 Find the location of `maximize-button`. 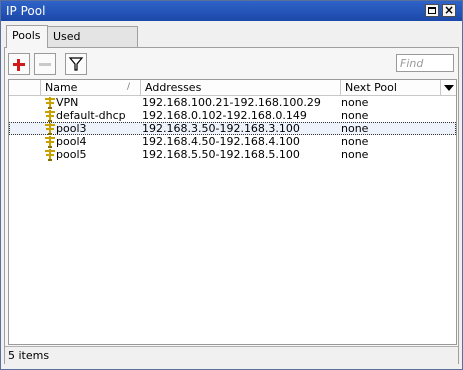

maximize-button is located at coordinates (432, 10).